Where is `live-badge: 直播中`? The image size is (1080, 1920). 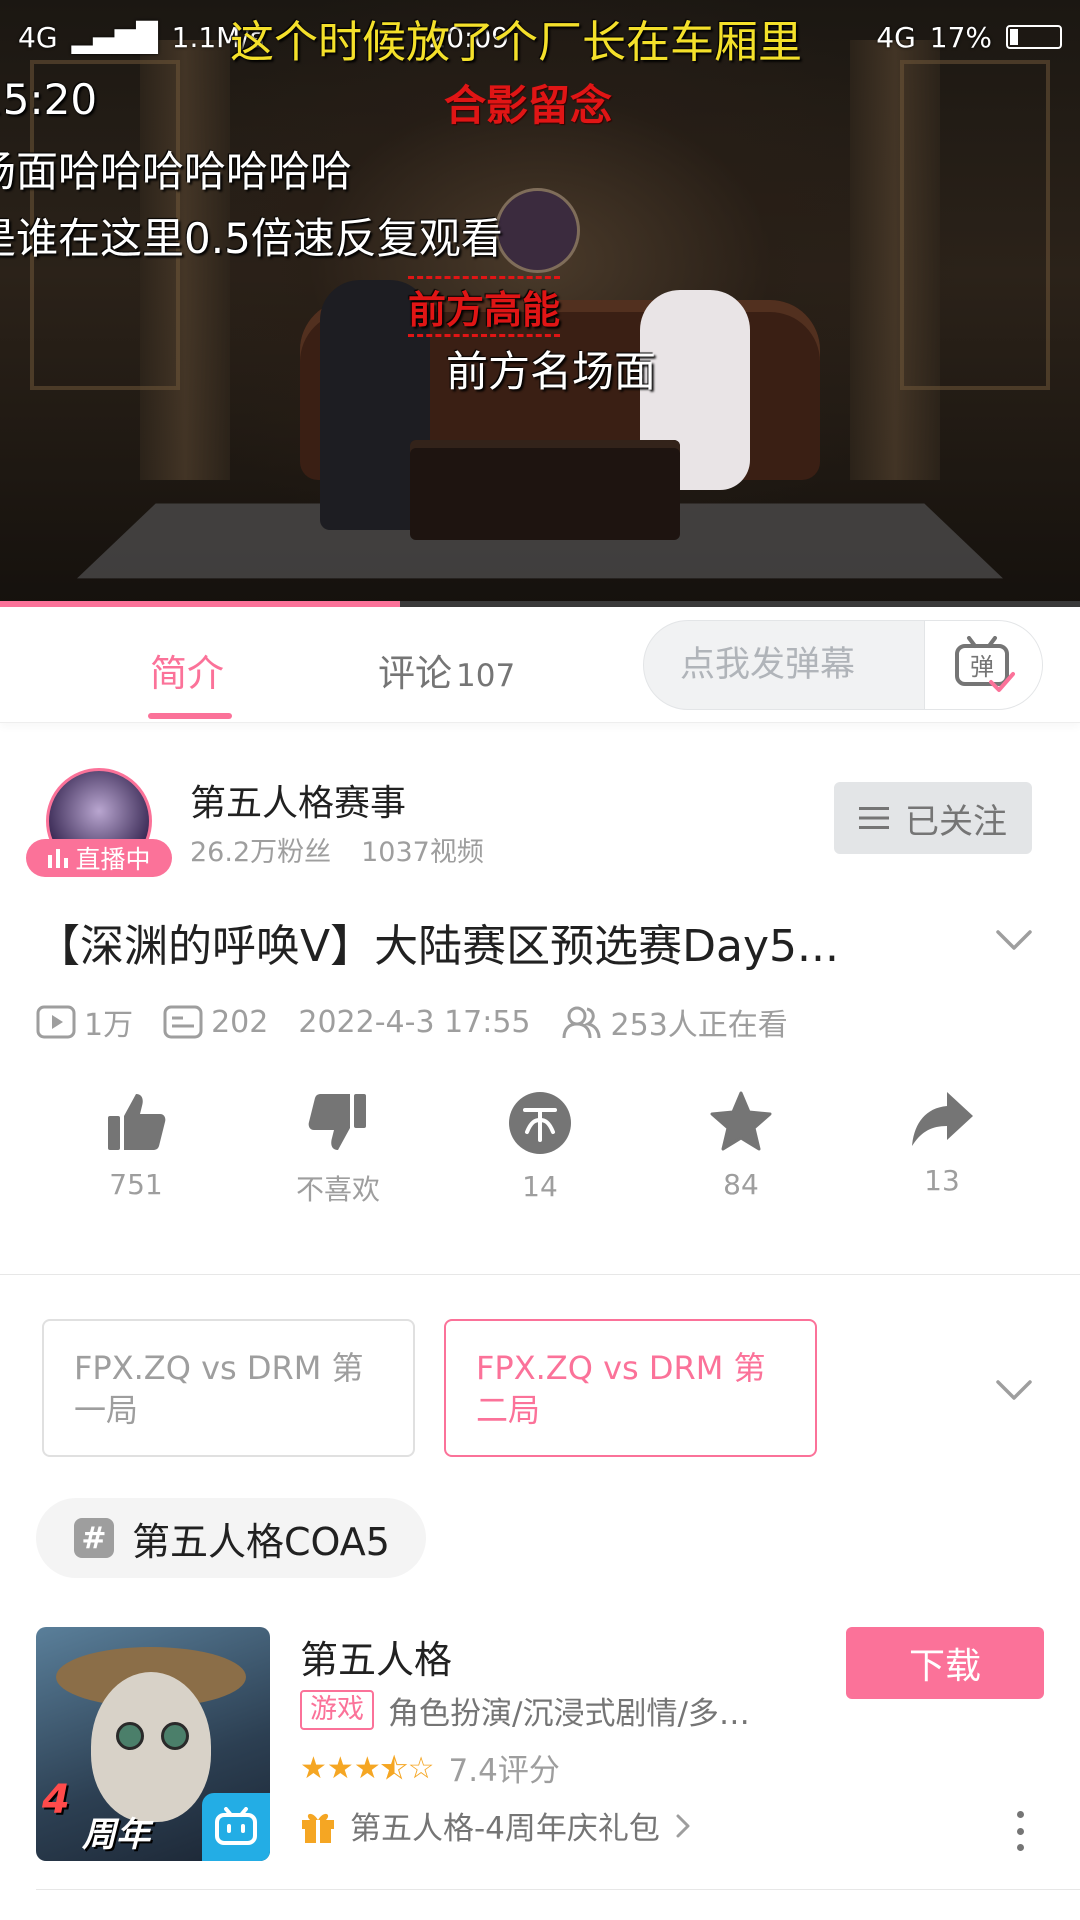
live-badge: 直播中 is located at coordinates (99, 858).